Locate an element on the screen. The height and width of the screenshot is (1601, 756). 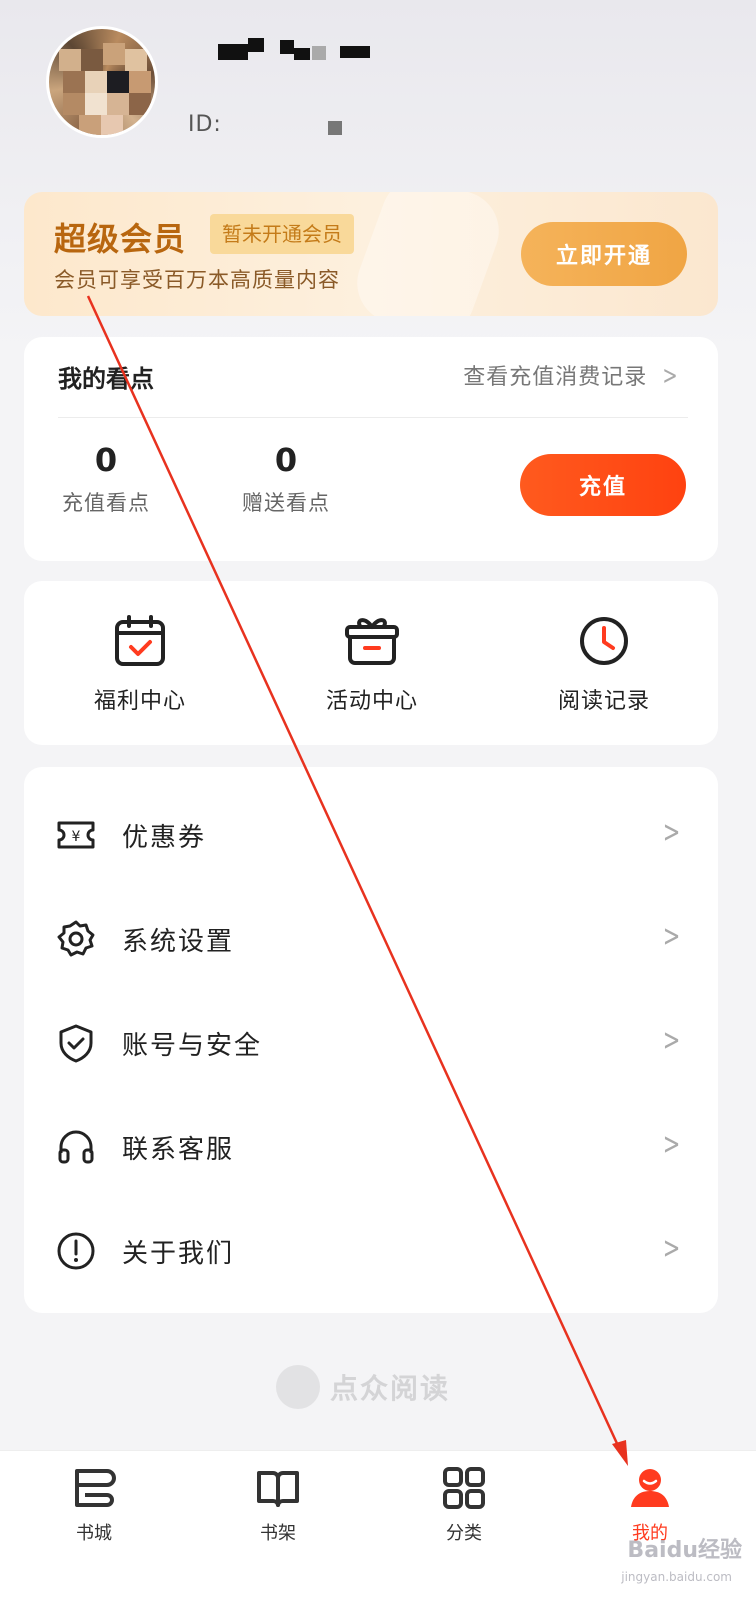
divider is located at coordinates (373, 417).